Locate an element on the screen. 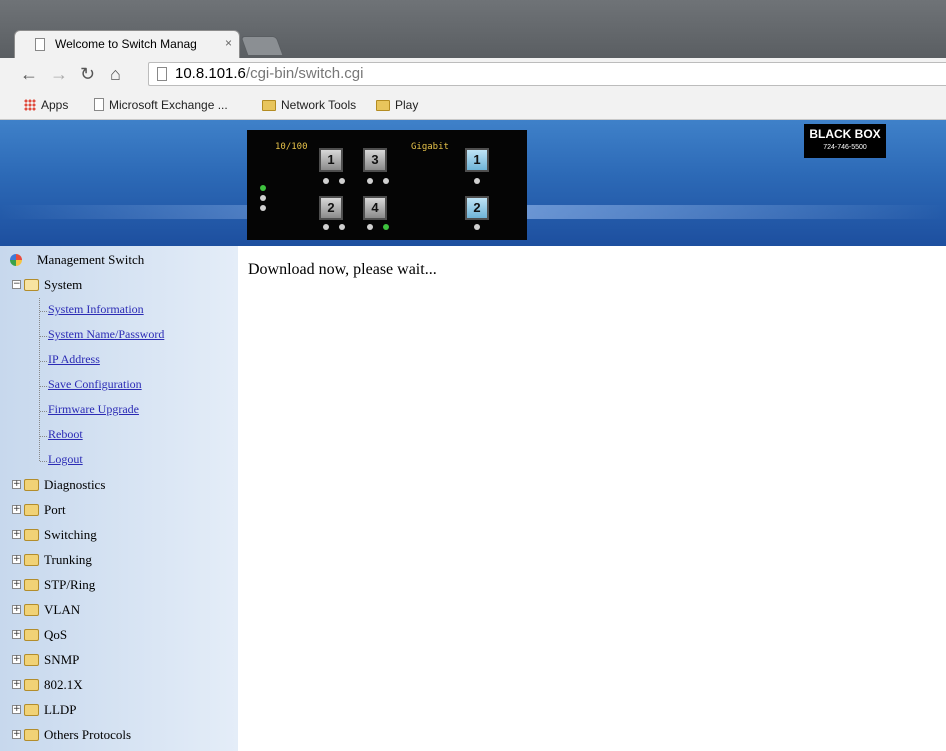 This screenshot has height=751, width=946. tree-node-label: Switching is located at coordinates (70, 534).